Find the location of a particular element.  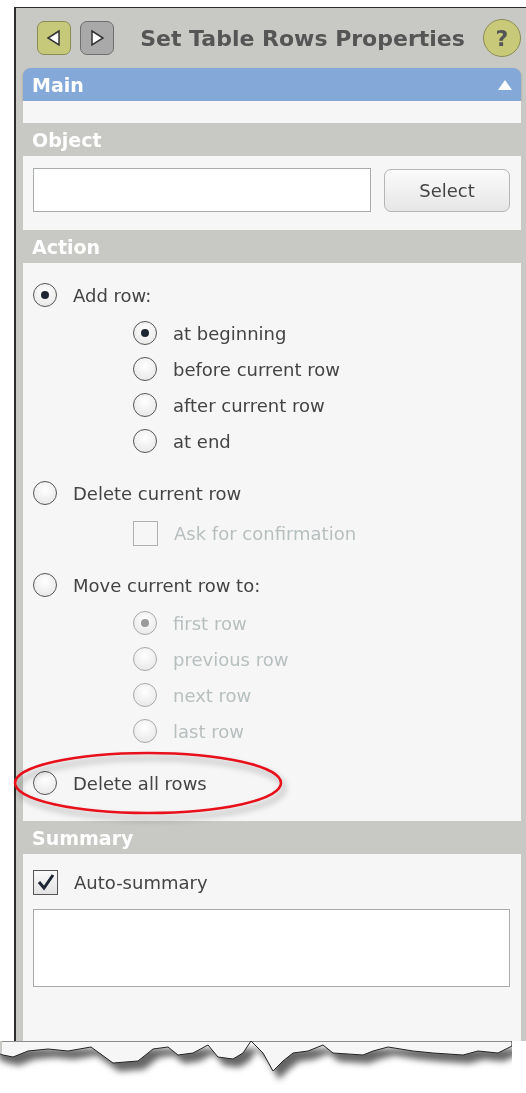

help-button: ? is located at coordinates (502, 38).